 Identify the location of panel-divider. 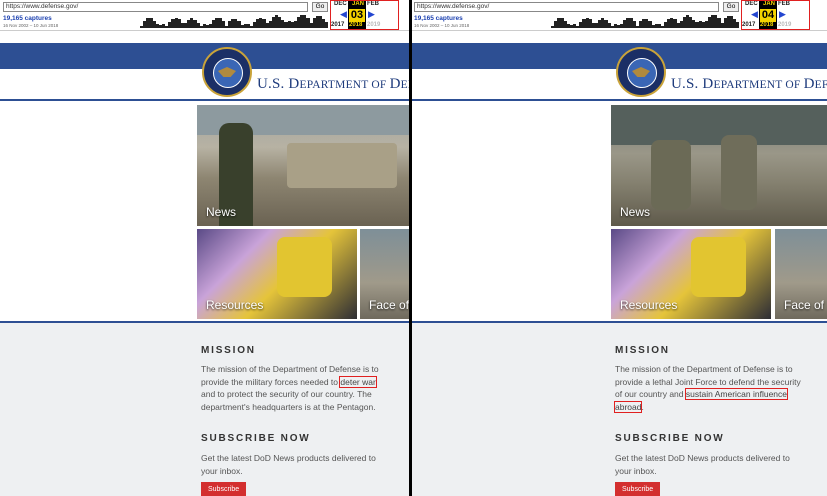
(410, 248).